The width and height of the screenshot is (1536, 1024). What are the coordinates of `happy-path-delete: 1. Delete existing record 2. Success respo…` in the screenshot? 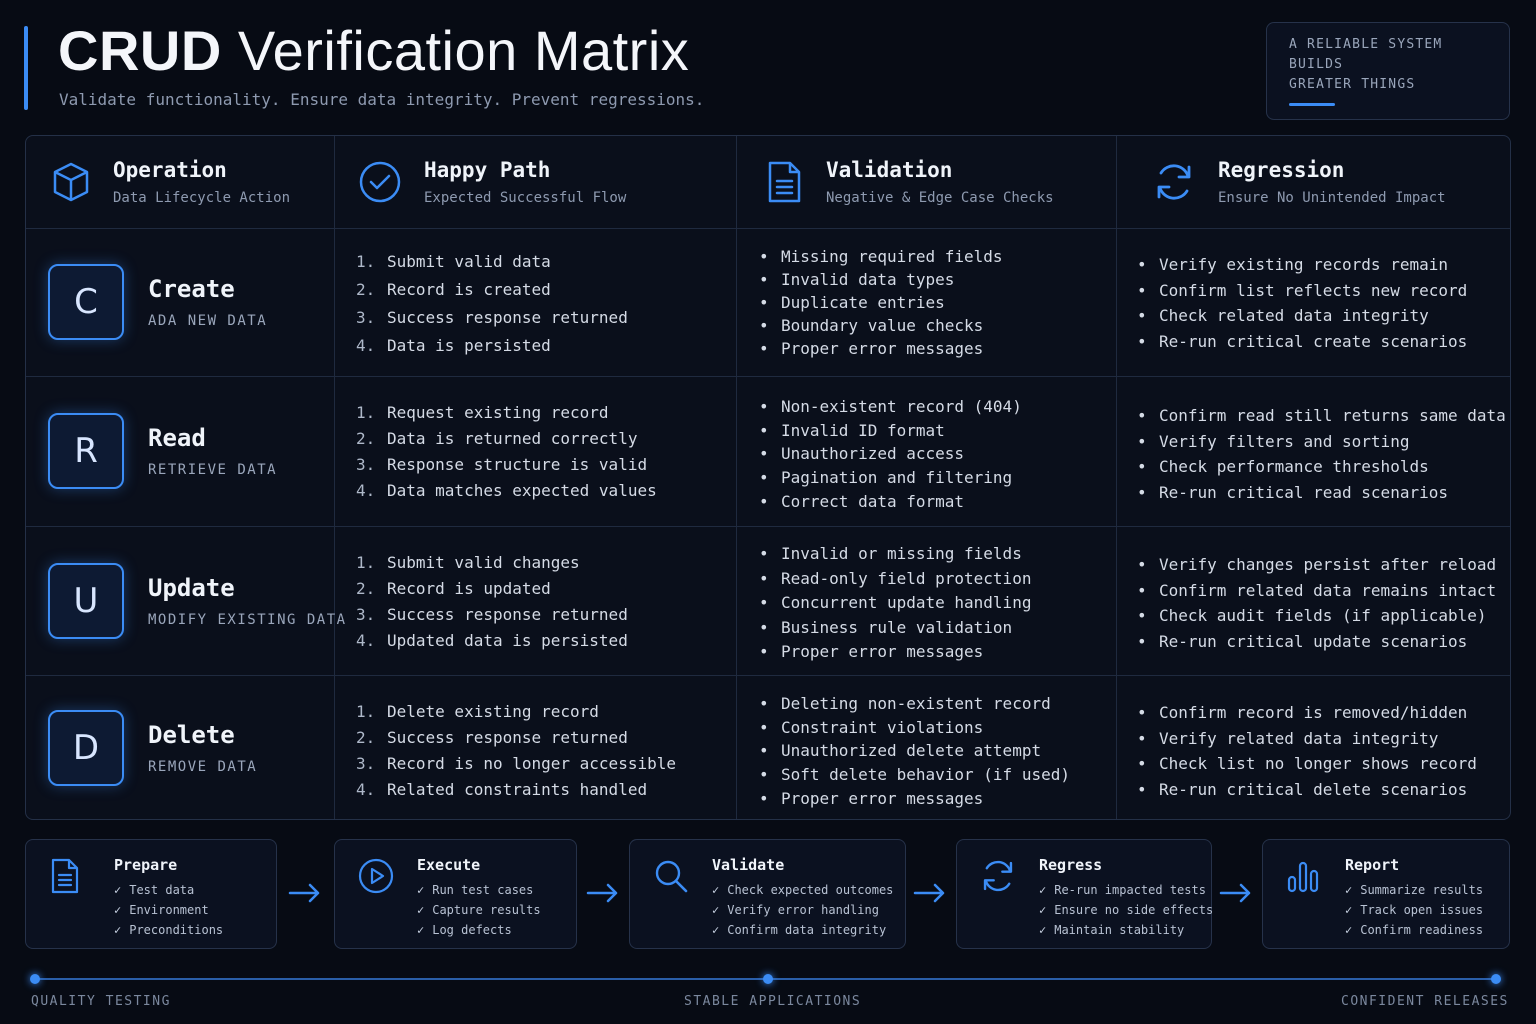 It's located at (516, 751).